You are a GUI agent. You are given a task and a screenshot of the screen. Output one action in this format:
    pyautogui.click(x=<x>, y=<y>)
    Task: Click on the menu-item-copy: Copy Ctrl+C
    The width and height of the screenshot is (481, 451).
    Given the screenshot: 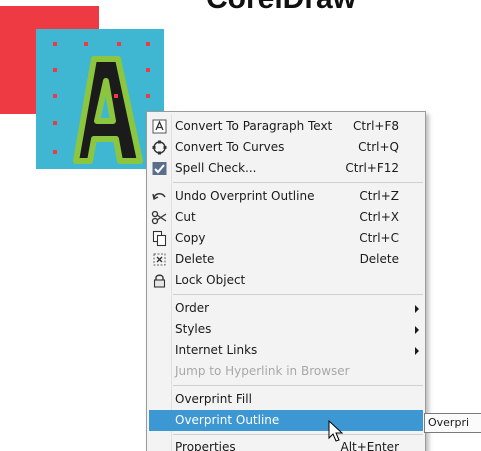 What is the action you would take?
    pyautogui.click(x=286, y=238)
    